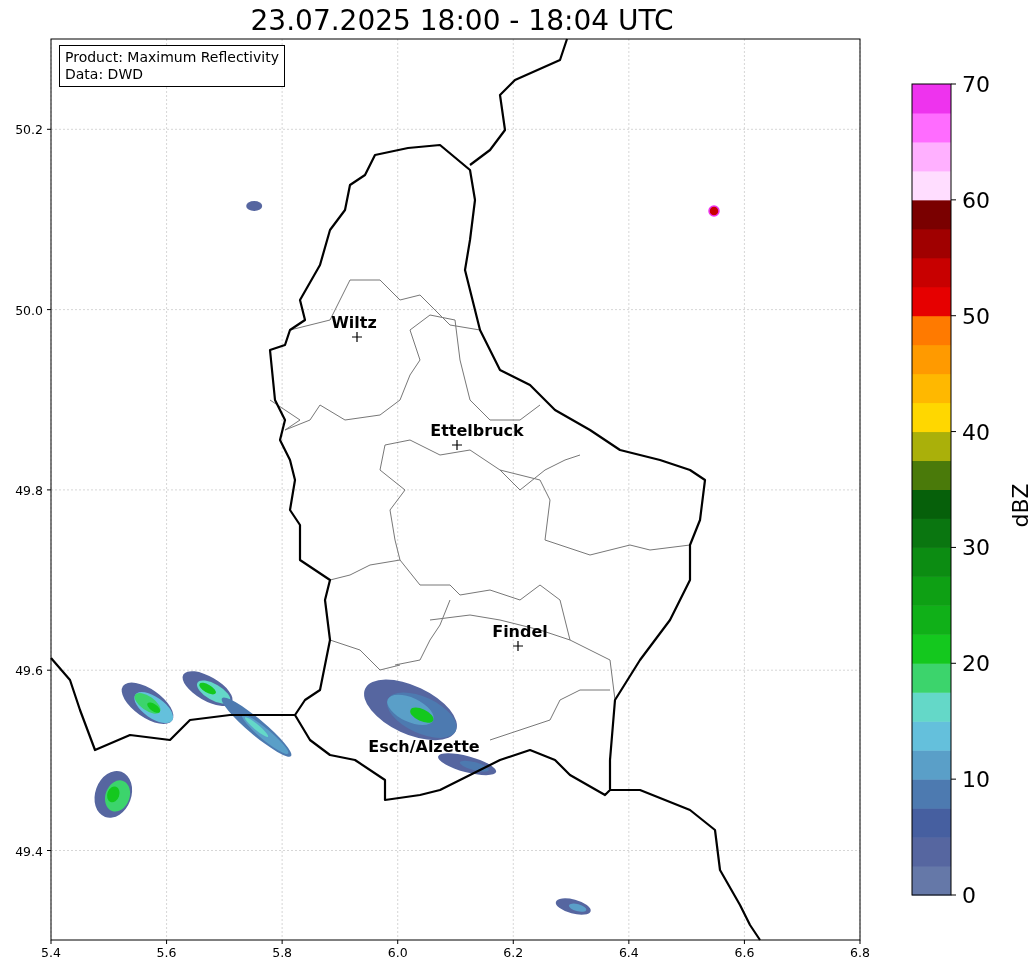 This screenshot has width=1029, height=973. Describe the element at coordinates (976, 432) in the screenshot. I see `colorbar-tick-label: 40` at that location.